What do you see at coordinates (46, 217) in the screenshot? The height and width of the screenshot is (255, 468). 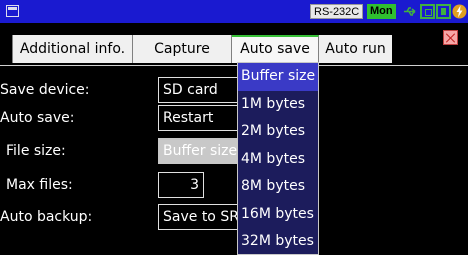 I see `auto-backup-label: Auto backup:` at bounding box center [46, 217].